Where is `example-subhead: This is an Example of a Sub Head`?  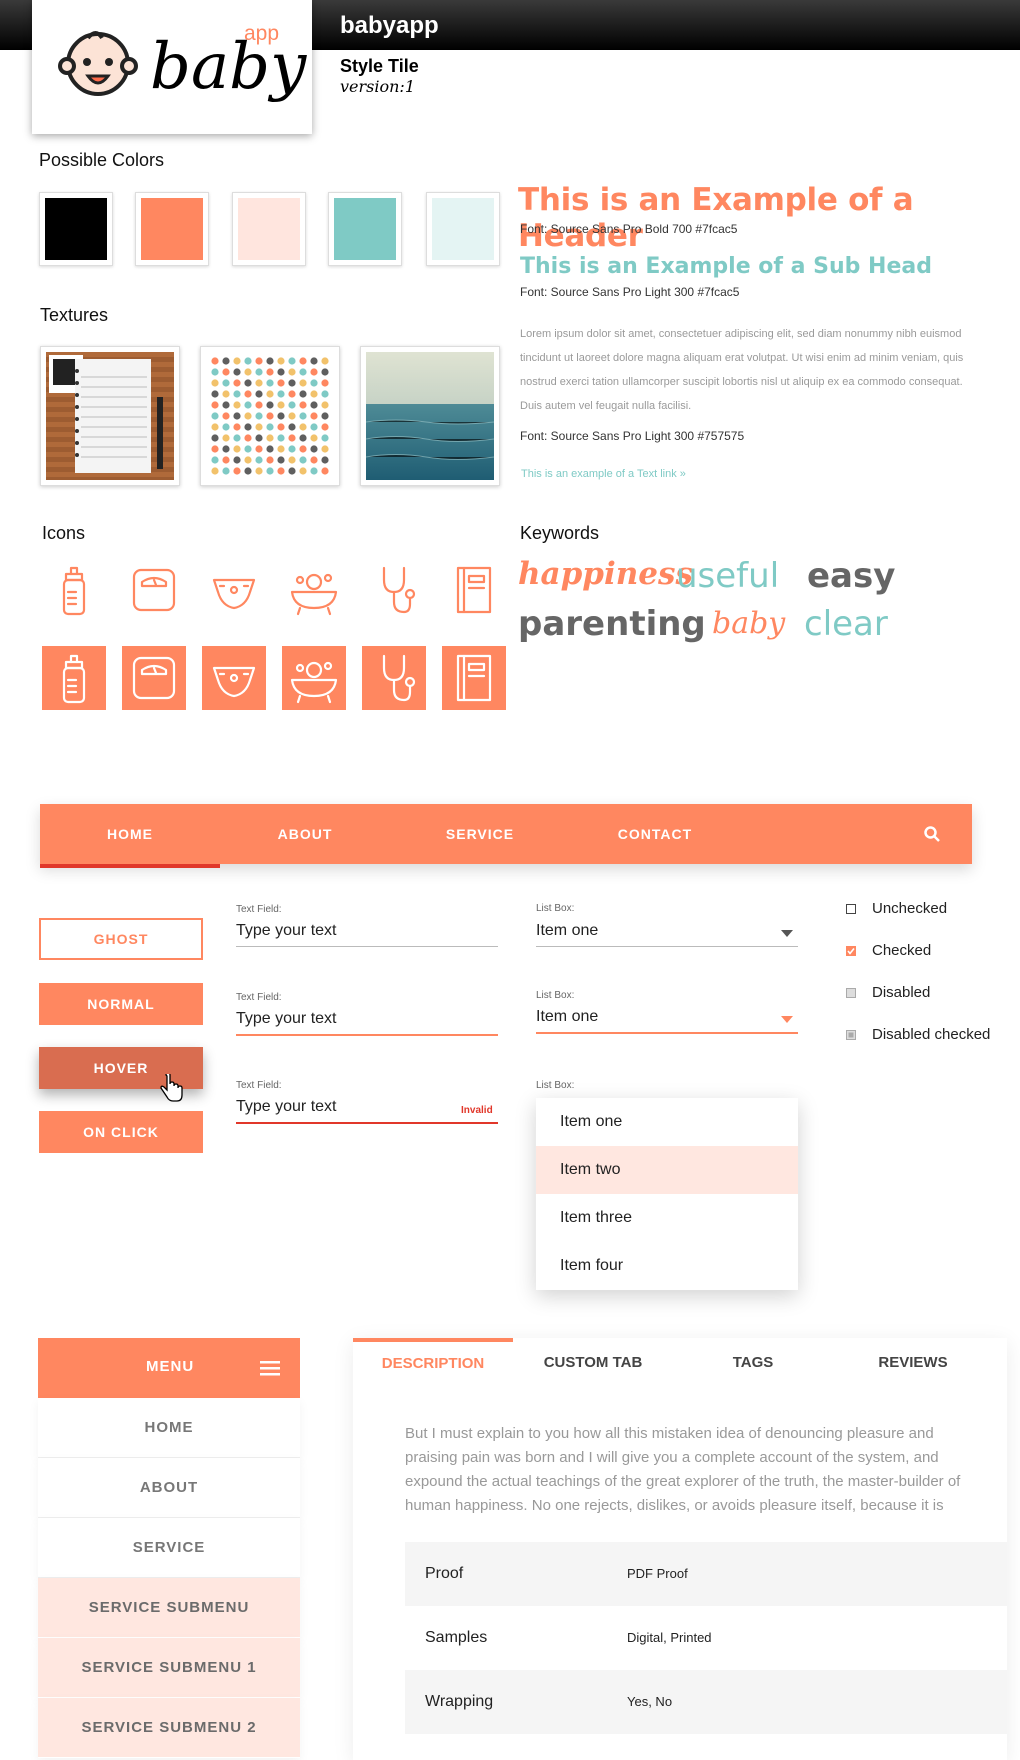 example-subhead: This is an Example of a Sub Head is located at coordinates (726, 266).